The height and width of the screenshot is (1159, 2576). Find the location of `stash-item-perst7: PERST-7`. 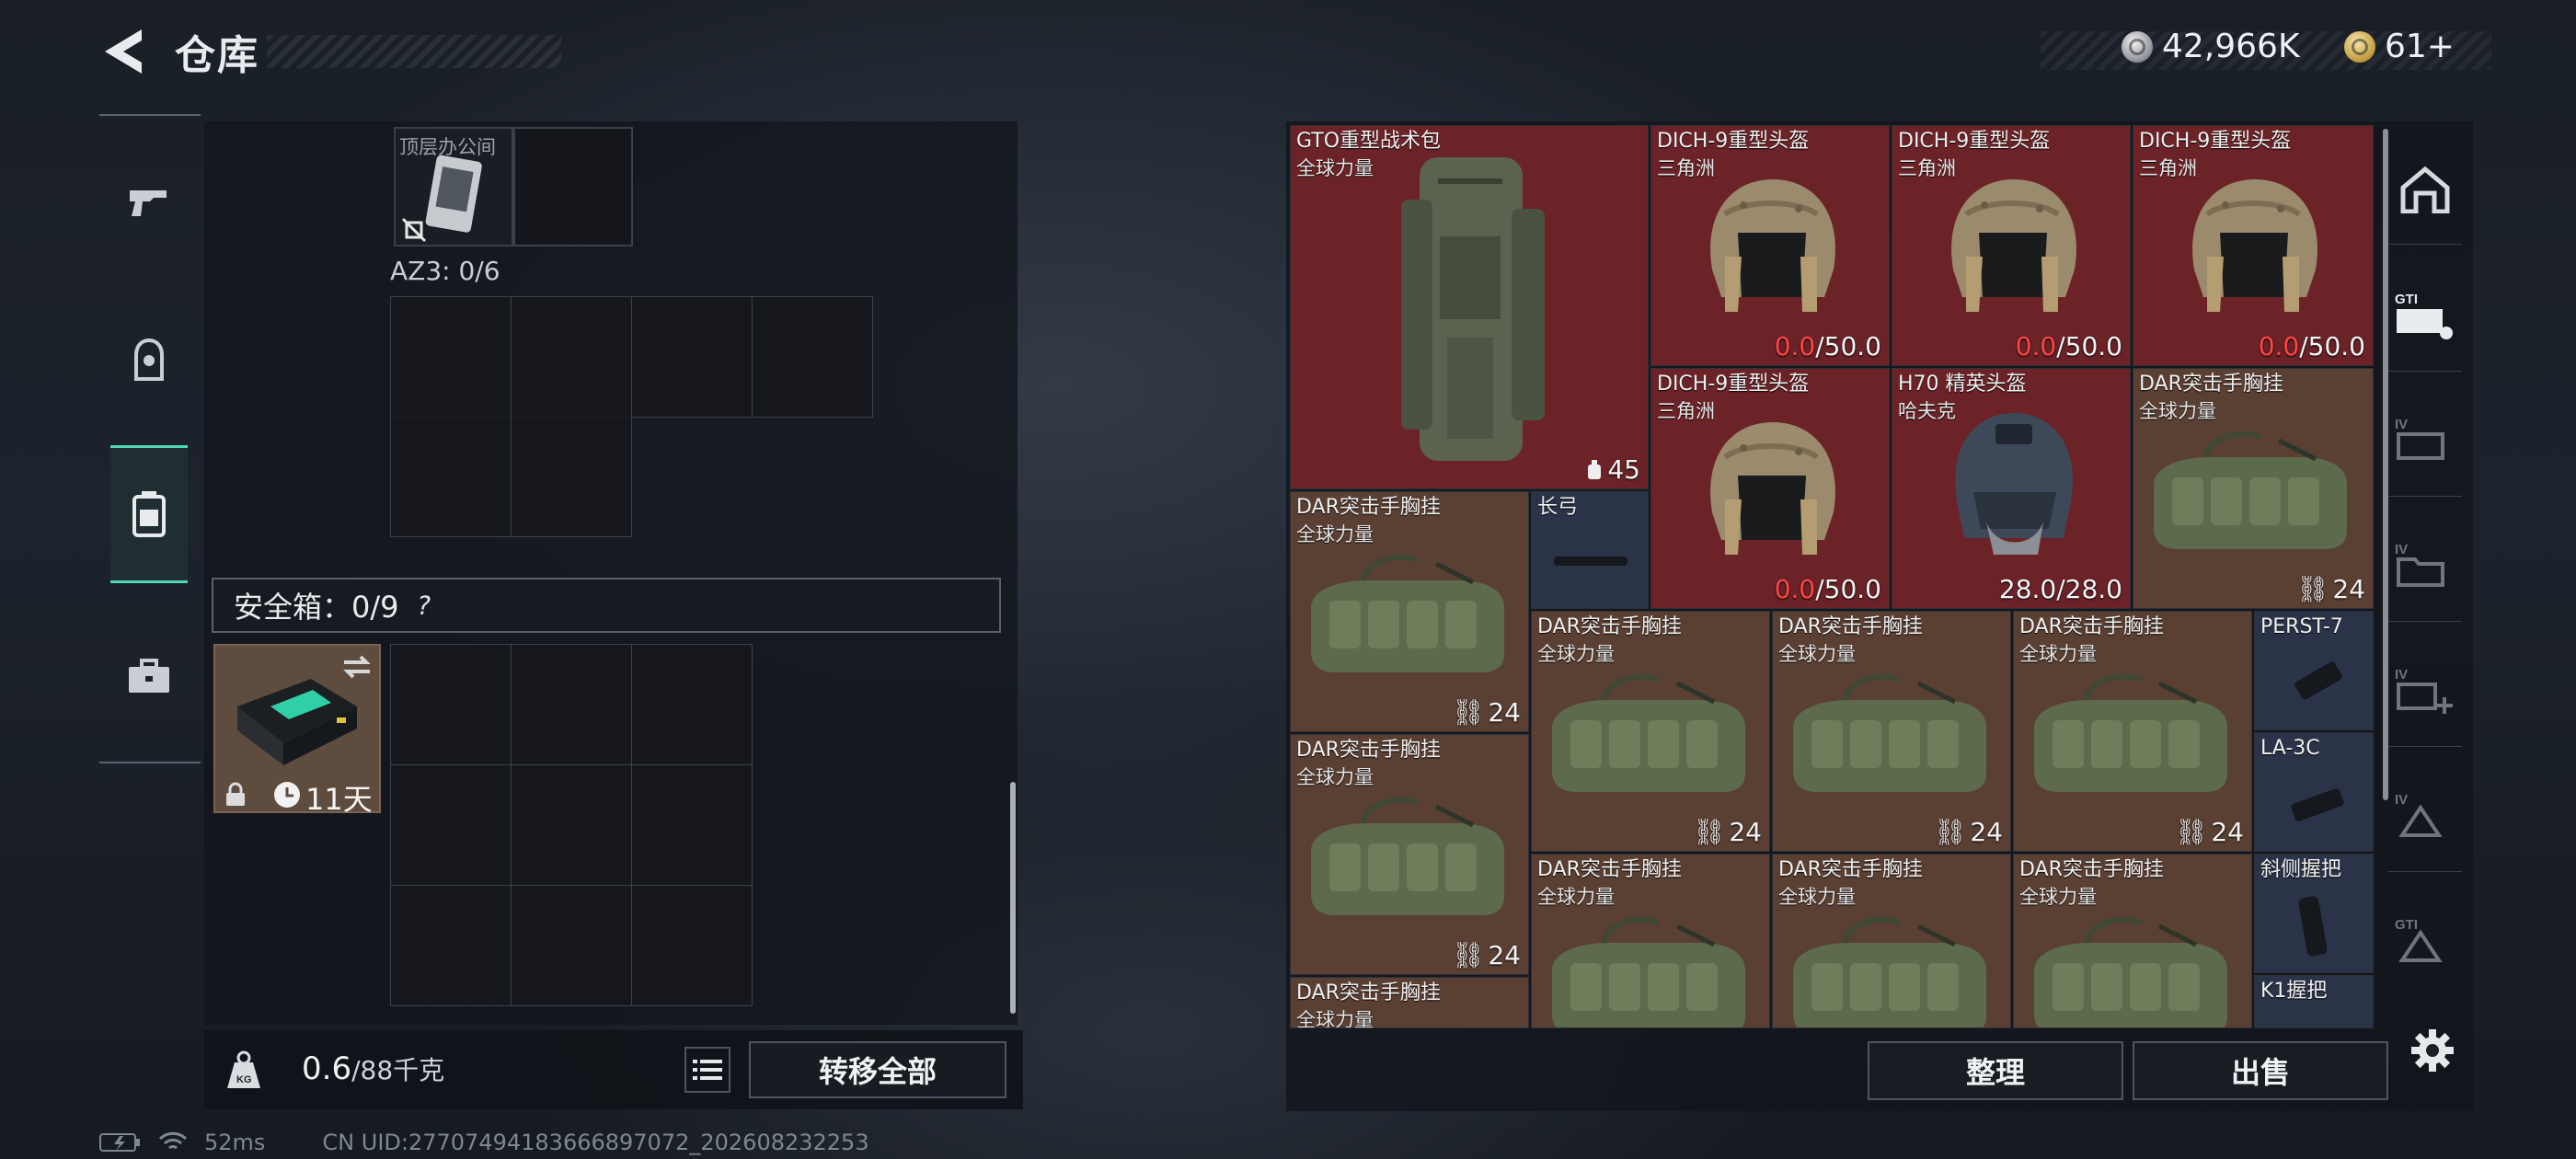

stash-item-perst7: PERST-7 is located at coordinates (2314, 670).